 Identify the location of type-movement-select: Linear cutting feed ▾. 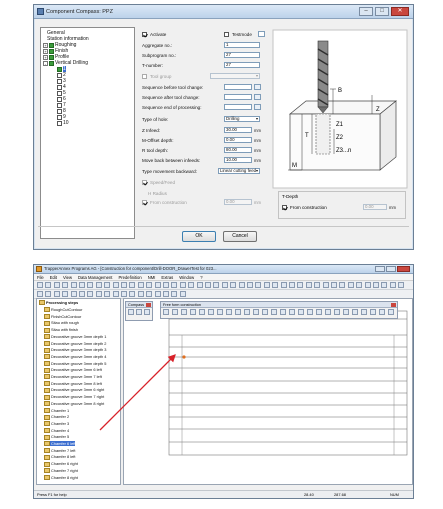
(239, 171).